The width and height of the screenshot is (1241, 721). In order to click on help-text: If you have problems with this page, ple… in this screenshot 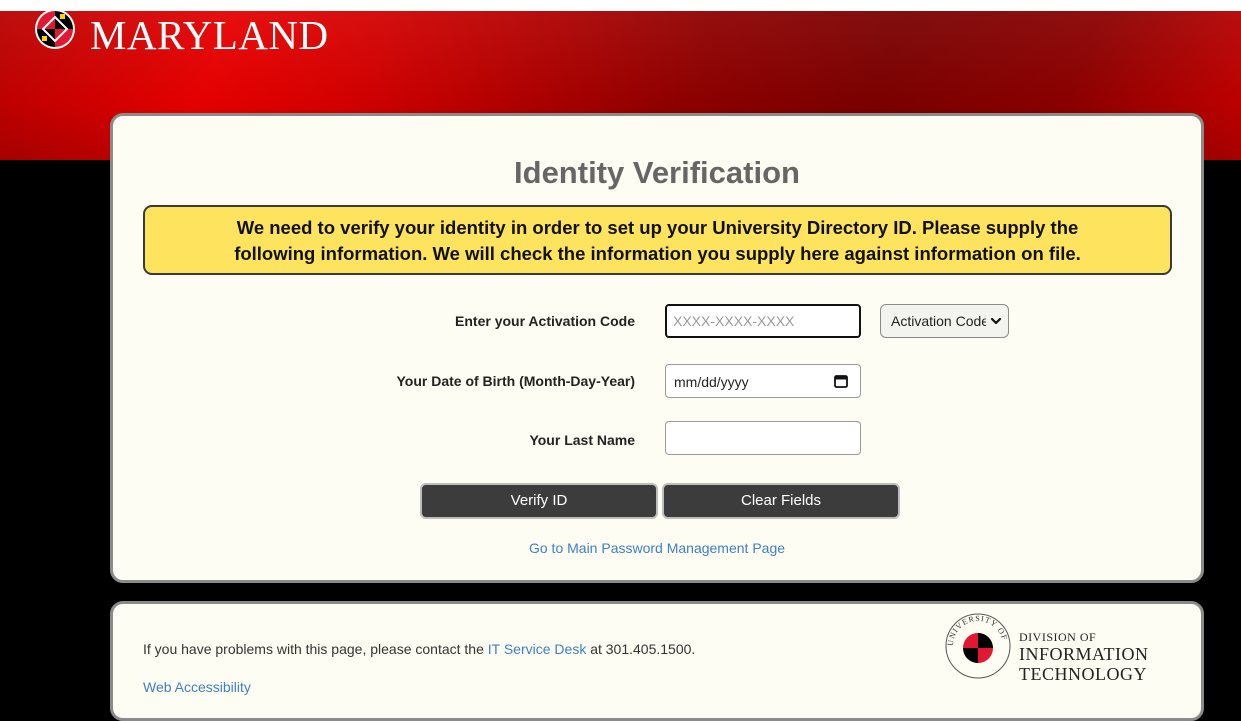, I will do `click(419, 649)`.